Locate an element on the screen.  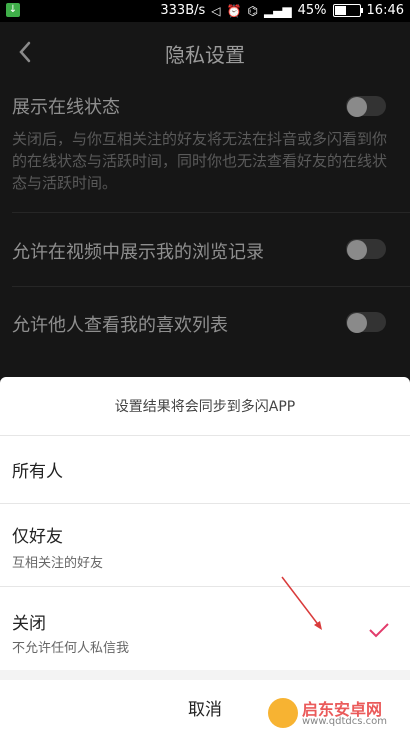
option-title: 仅好友 is located at coordinates (37, 537).